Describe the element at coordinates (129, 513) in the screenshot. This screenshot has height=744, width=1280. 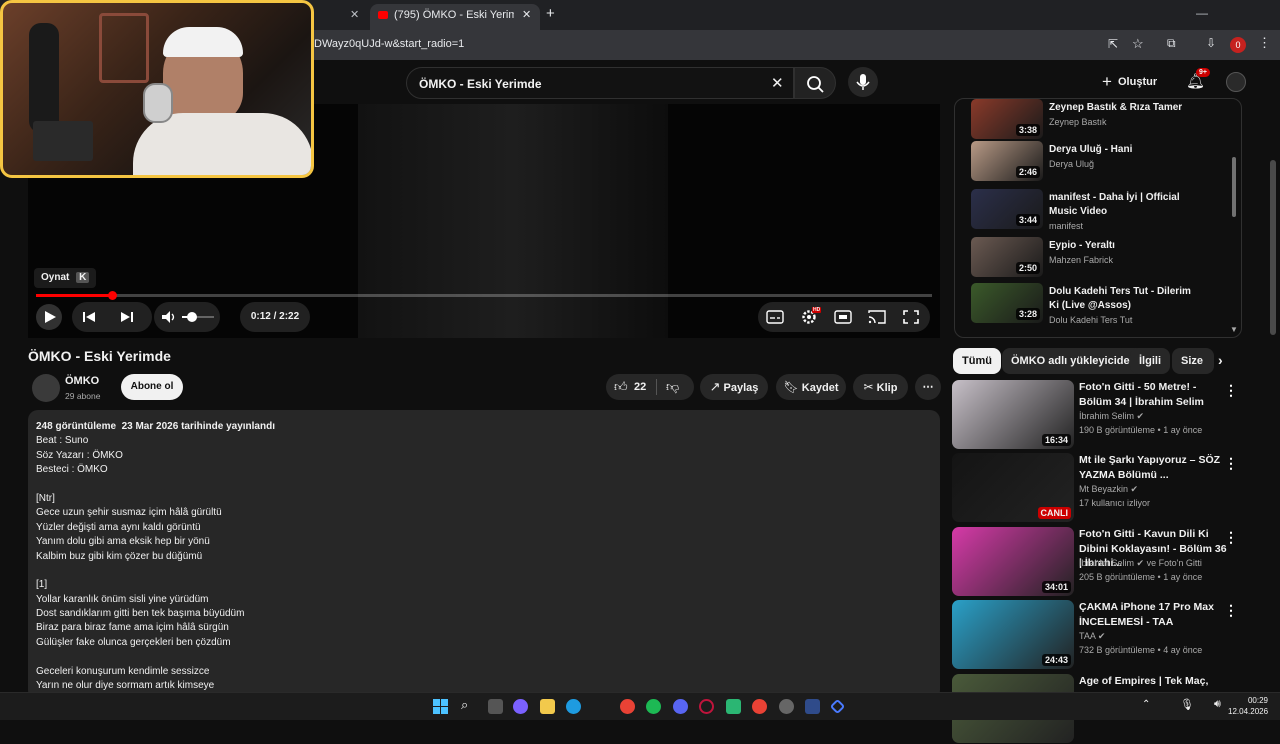
I see `description-line: Gece uzun şehir susmaz içim hâlâ gürültü` at that location.